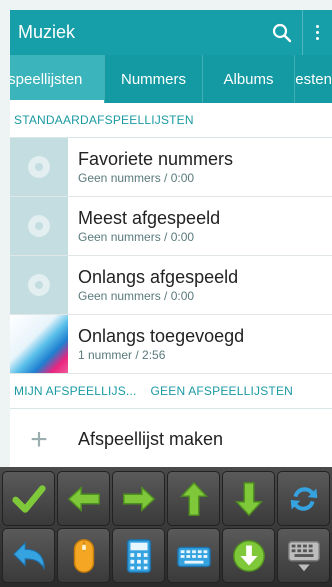 The height and width of the screenshot is (587, 332). What do you see at coordinates (248, 555) in the screenshot?
I see `download-icon` at bounding box center [248, 555].